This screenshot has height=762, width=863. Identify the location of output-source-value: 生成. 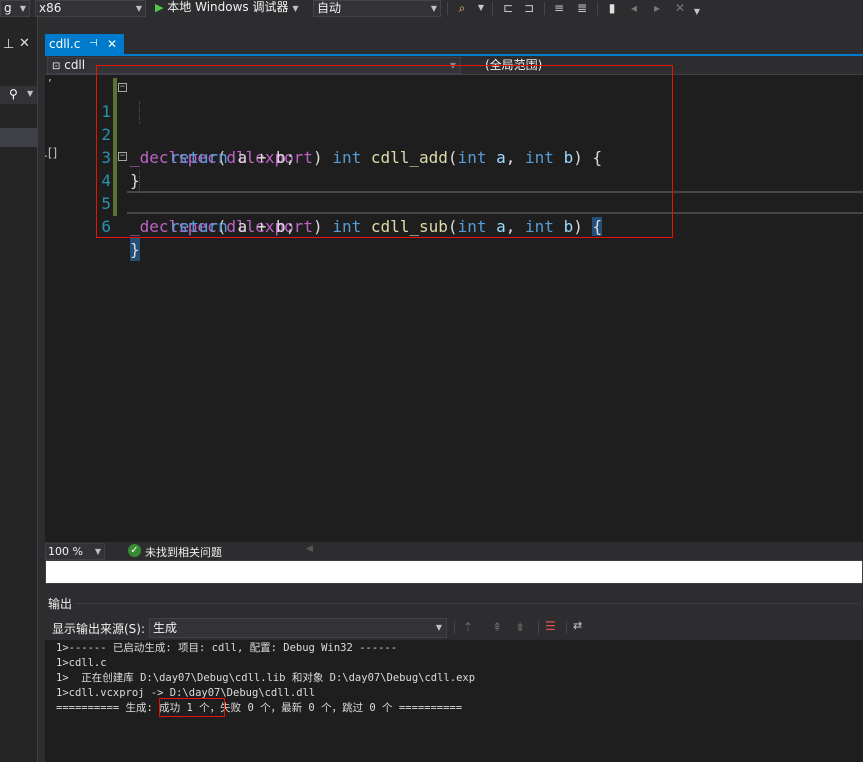
(165, 628).